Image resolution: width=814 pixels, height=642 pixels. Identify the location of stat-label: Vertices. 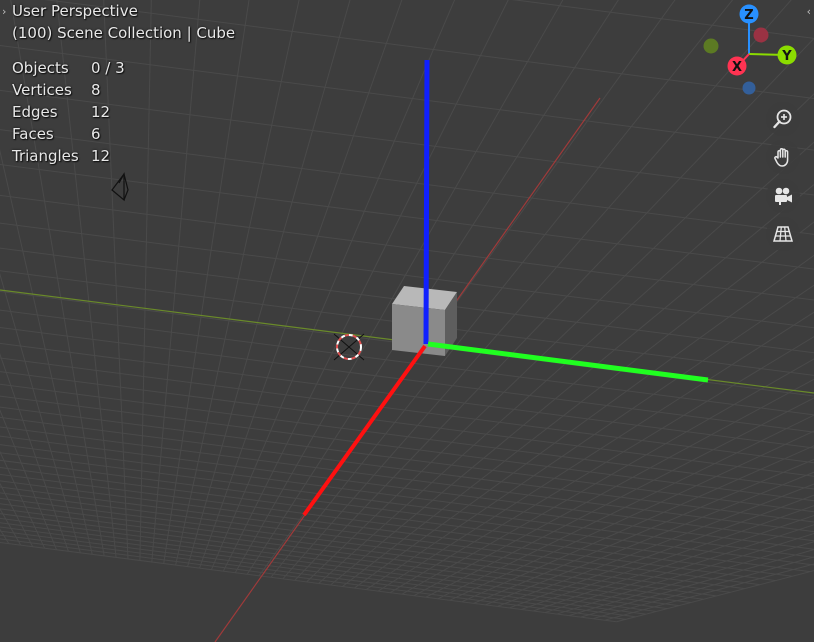
(42, 90).